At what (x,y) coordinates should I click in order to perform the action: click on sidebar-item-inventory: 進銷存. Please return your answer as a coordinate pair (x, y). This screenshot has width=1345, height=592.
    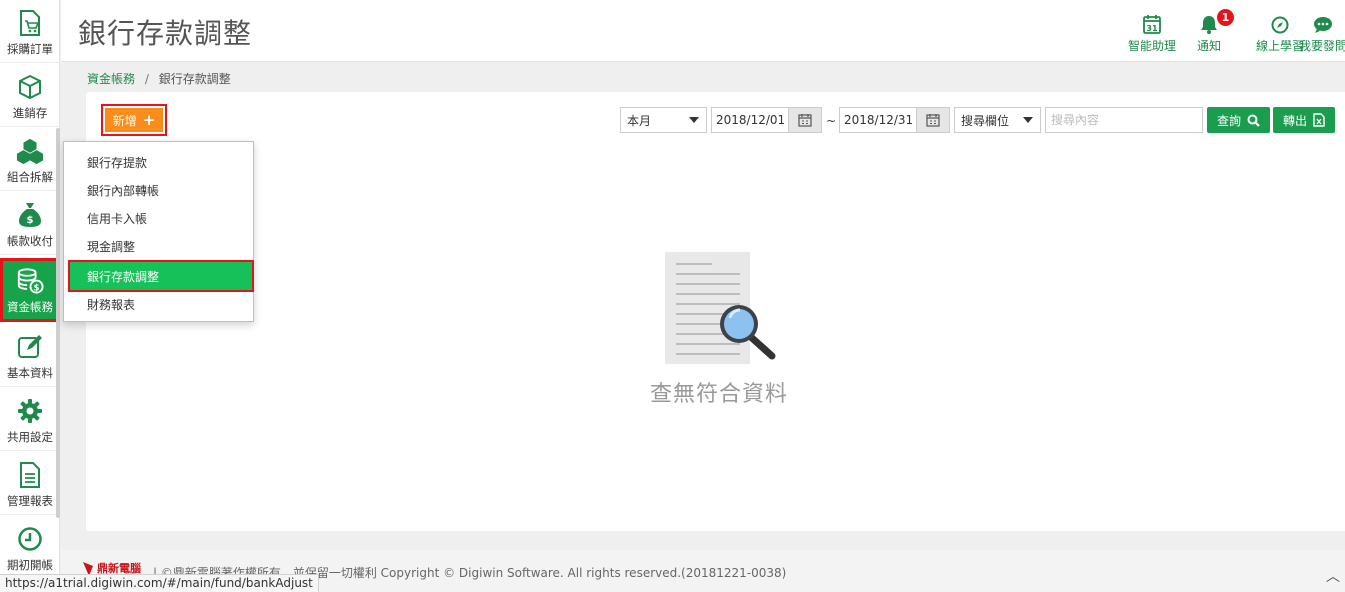
    Looking at the image, I should click on (30, 95).